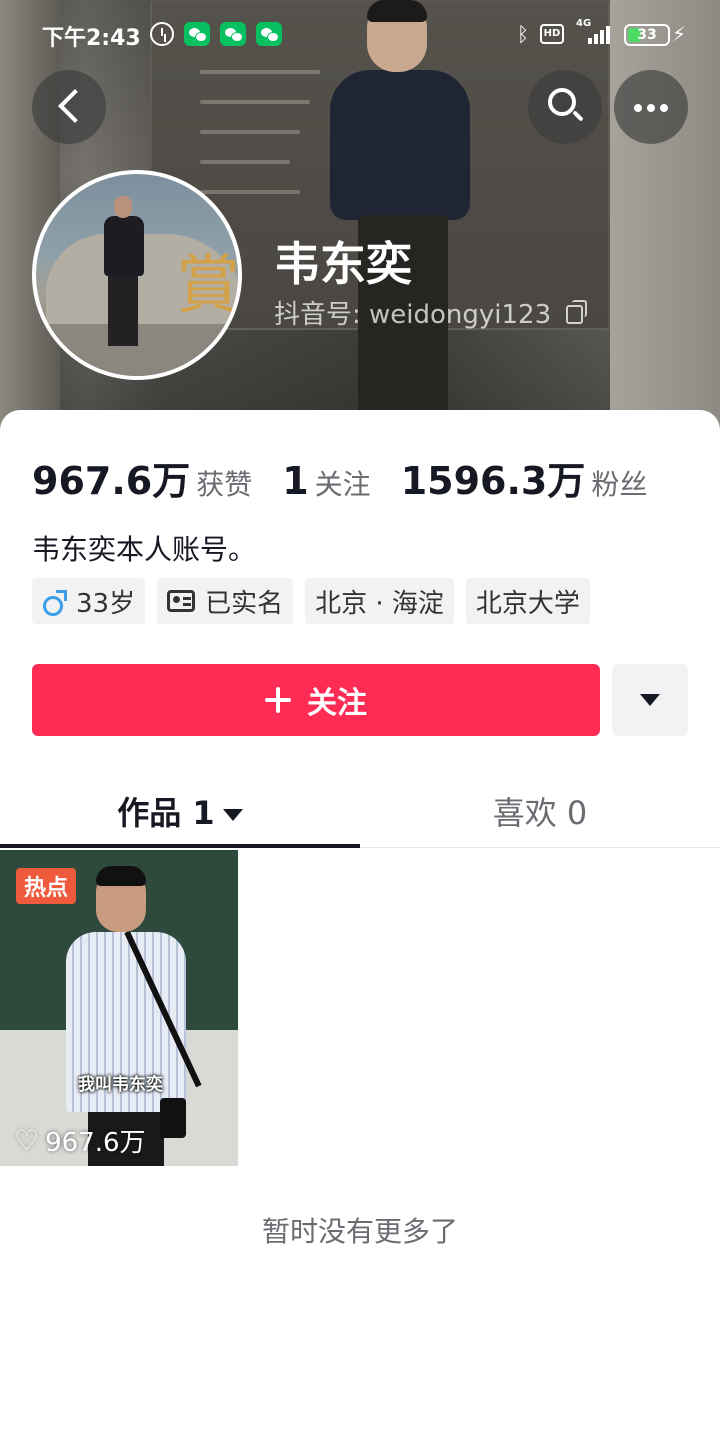 This screenshot has width=720, height=1440. Describe the element at coordinates (343, 264) in the screenshot. I see `profile-name: 韦东奕` at that location.